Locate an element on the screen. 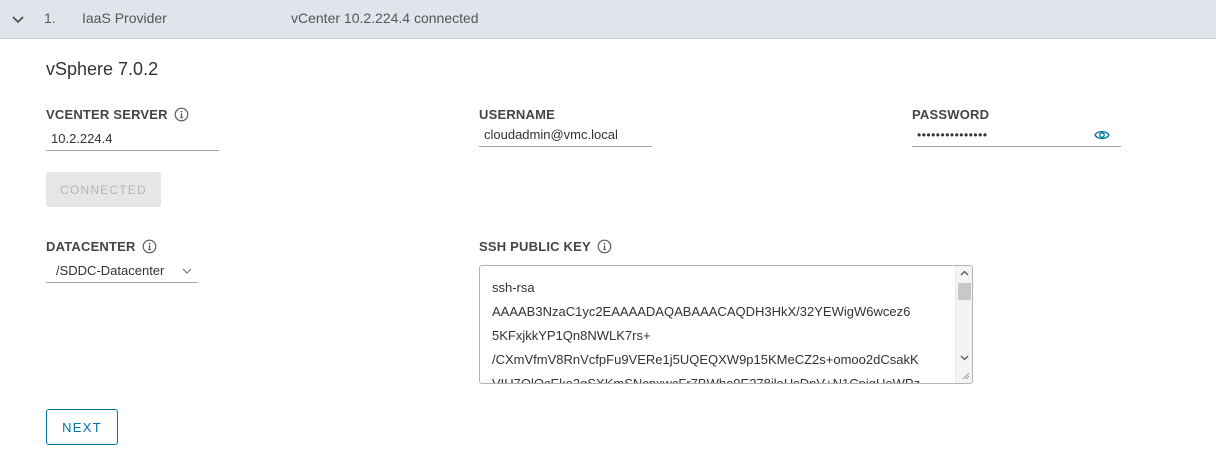 Image resolution: width=1216 pixels, height=458 pixels. resize-handle-icon is located at coordinates (965, 375).